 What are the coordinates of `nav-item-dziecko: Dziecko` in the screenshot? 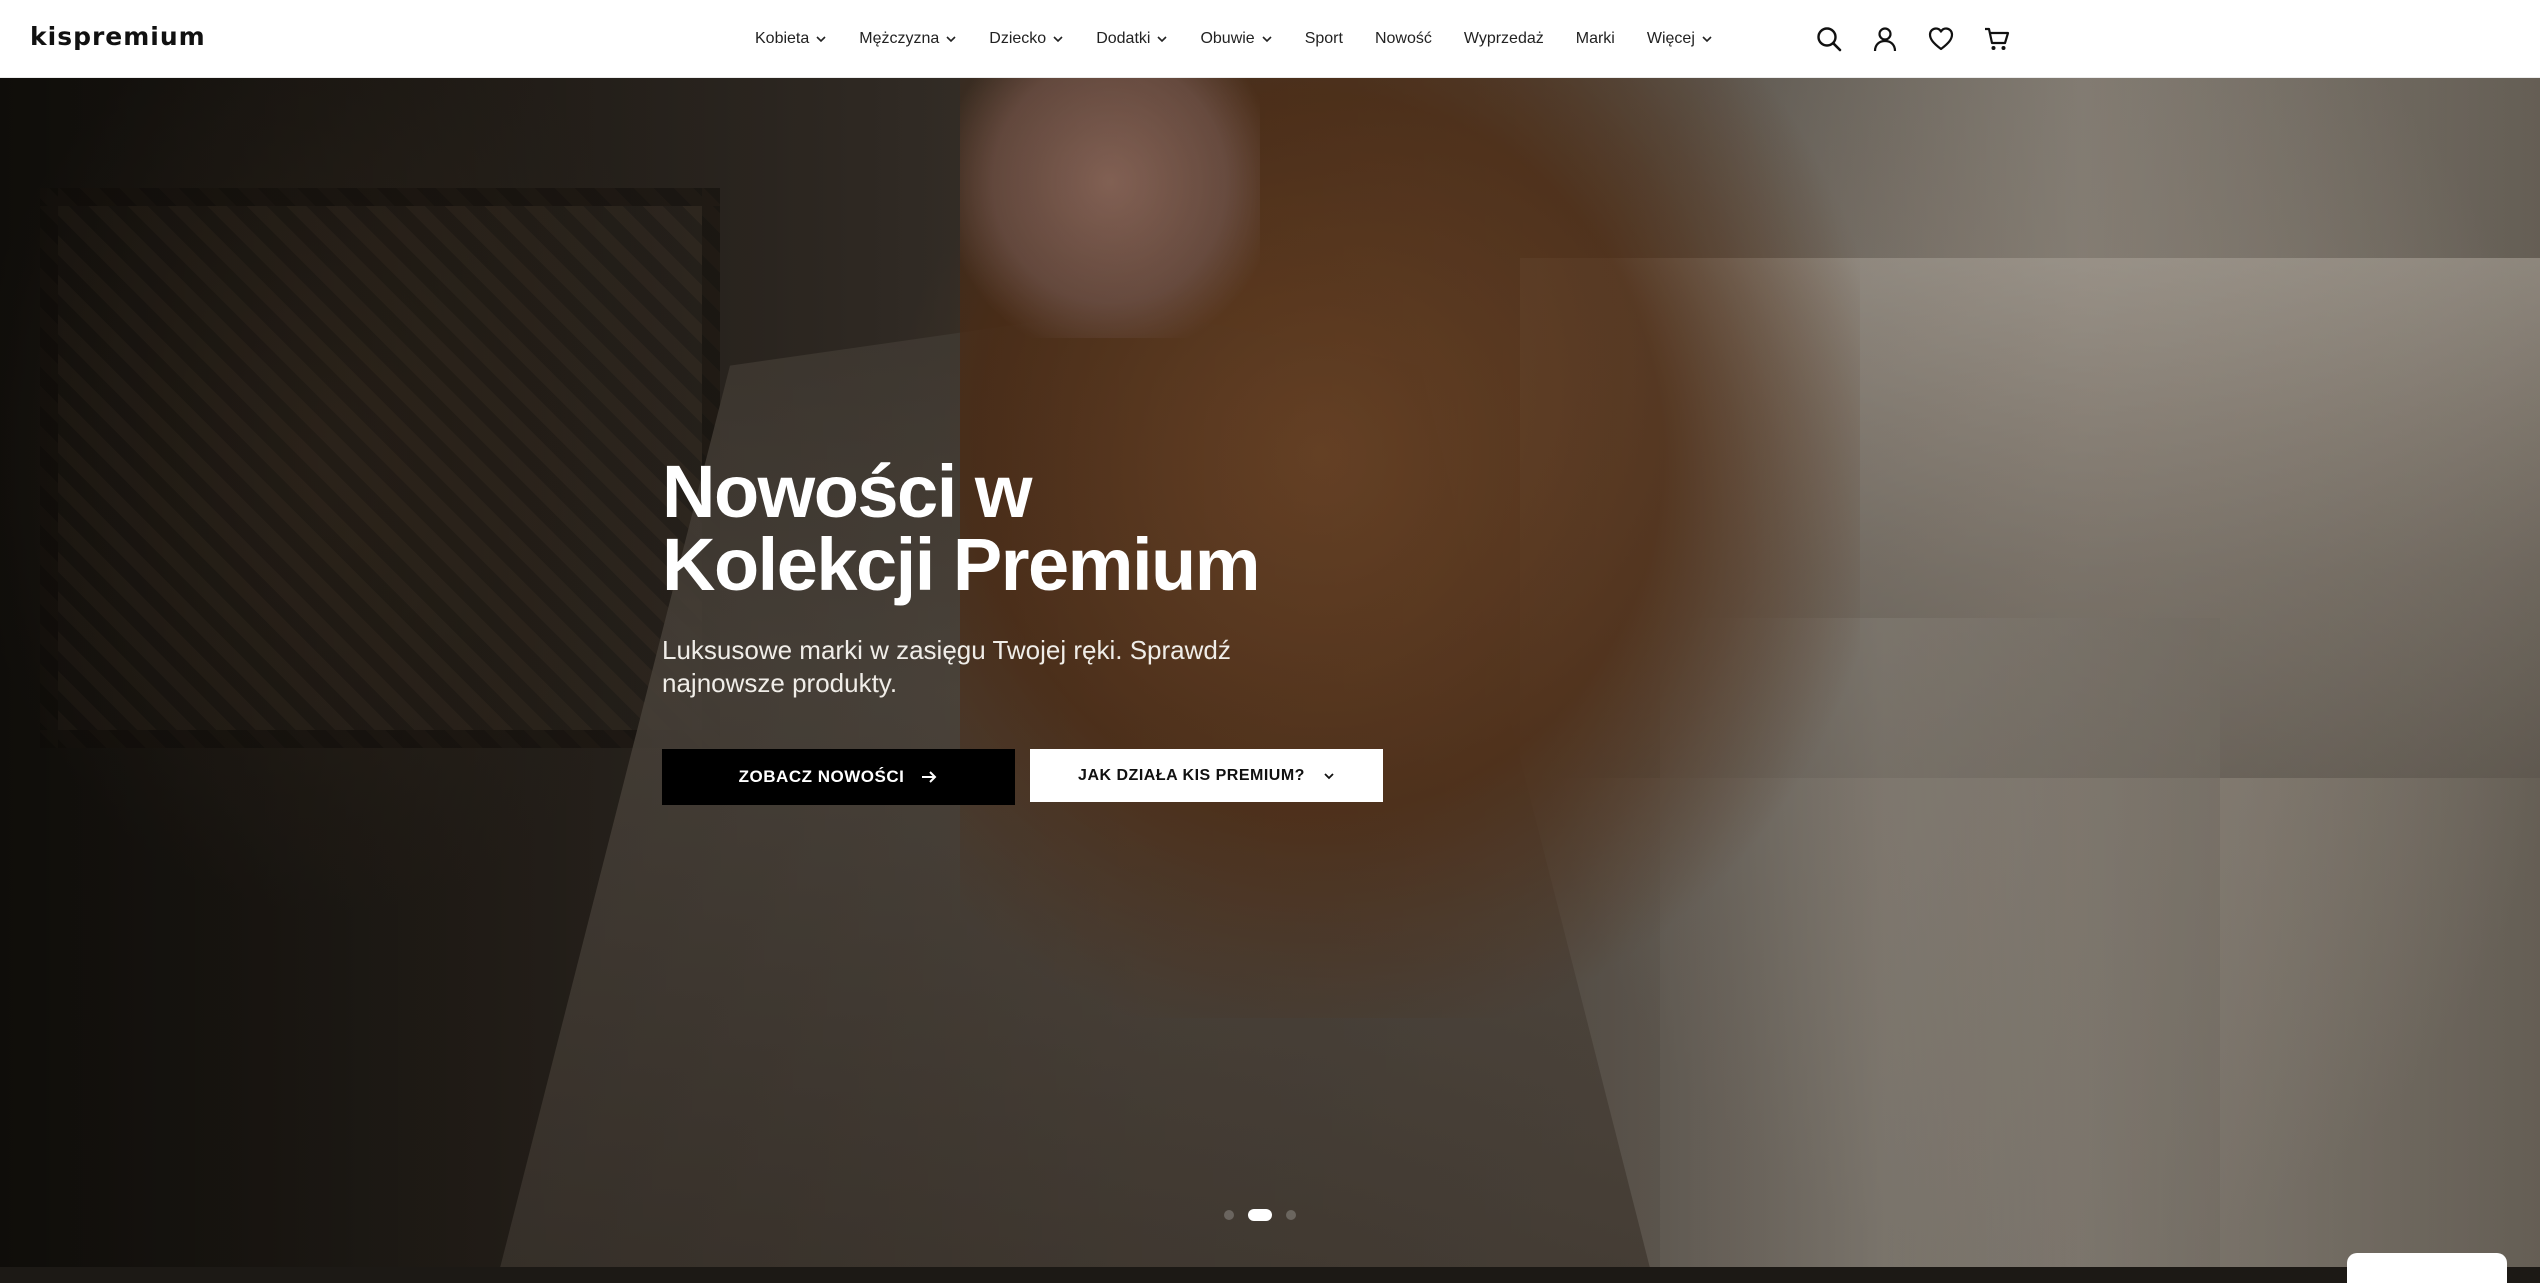 It's located at (1026, 39).